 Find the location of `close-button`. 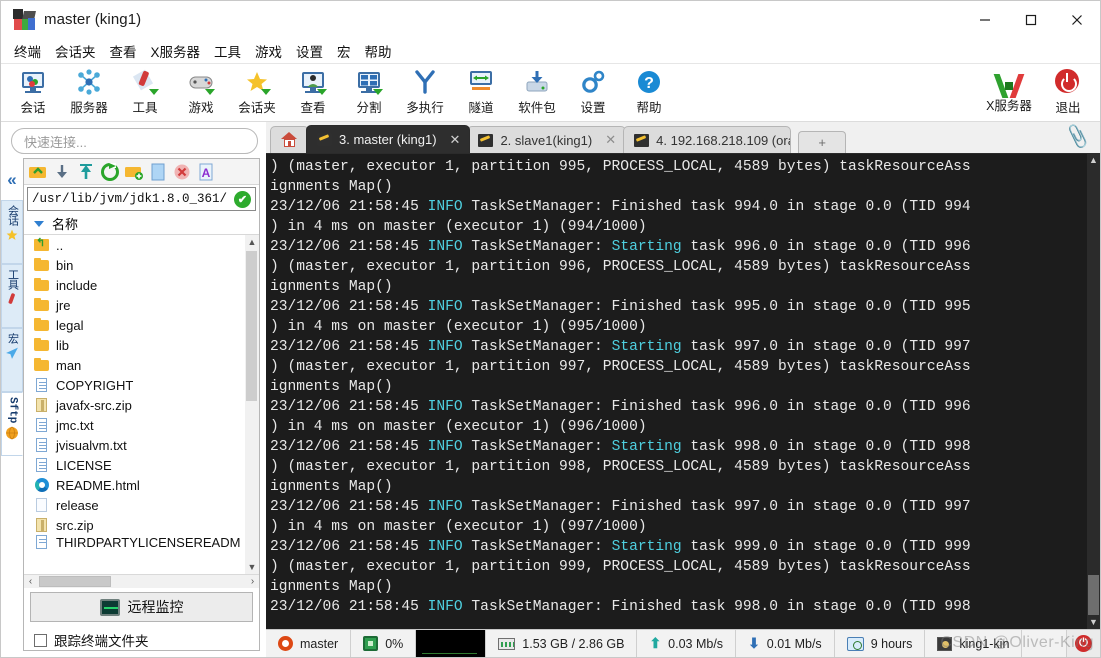

close-button is located at coordinates (1077, 20).